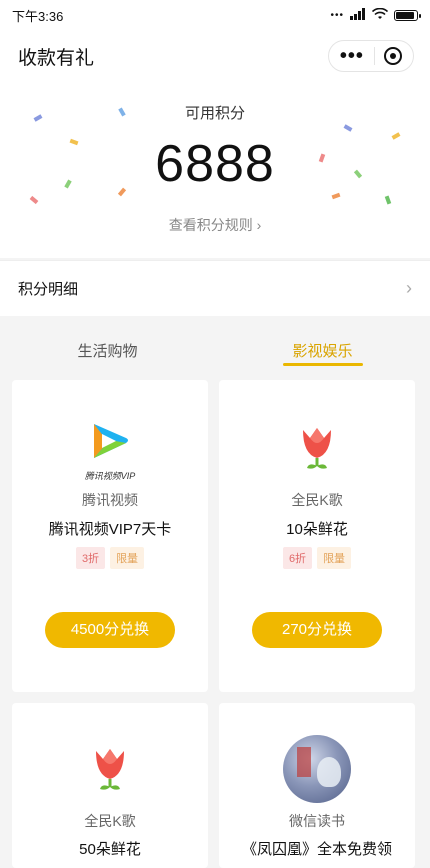 The height and width of the screenshot is (868, 430). What do you see at coordinates (297, 558) in the screenshot?
I see `discount-tag: 6折` at bounding box center [297, 558].